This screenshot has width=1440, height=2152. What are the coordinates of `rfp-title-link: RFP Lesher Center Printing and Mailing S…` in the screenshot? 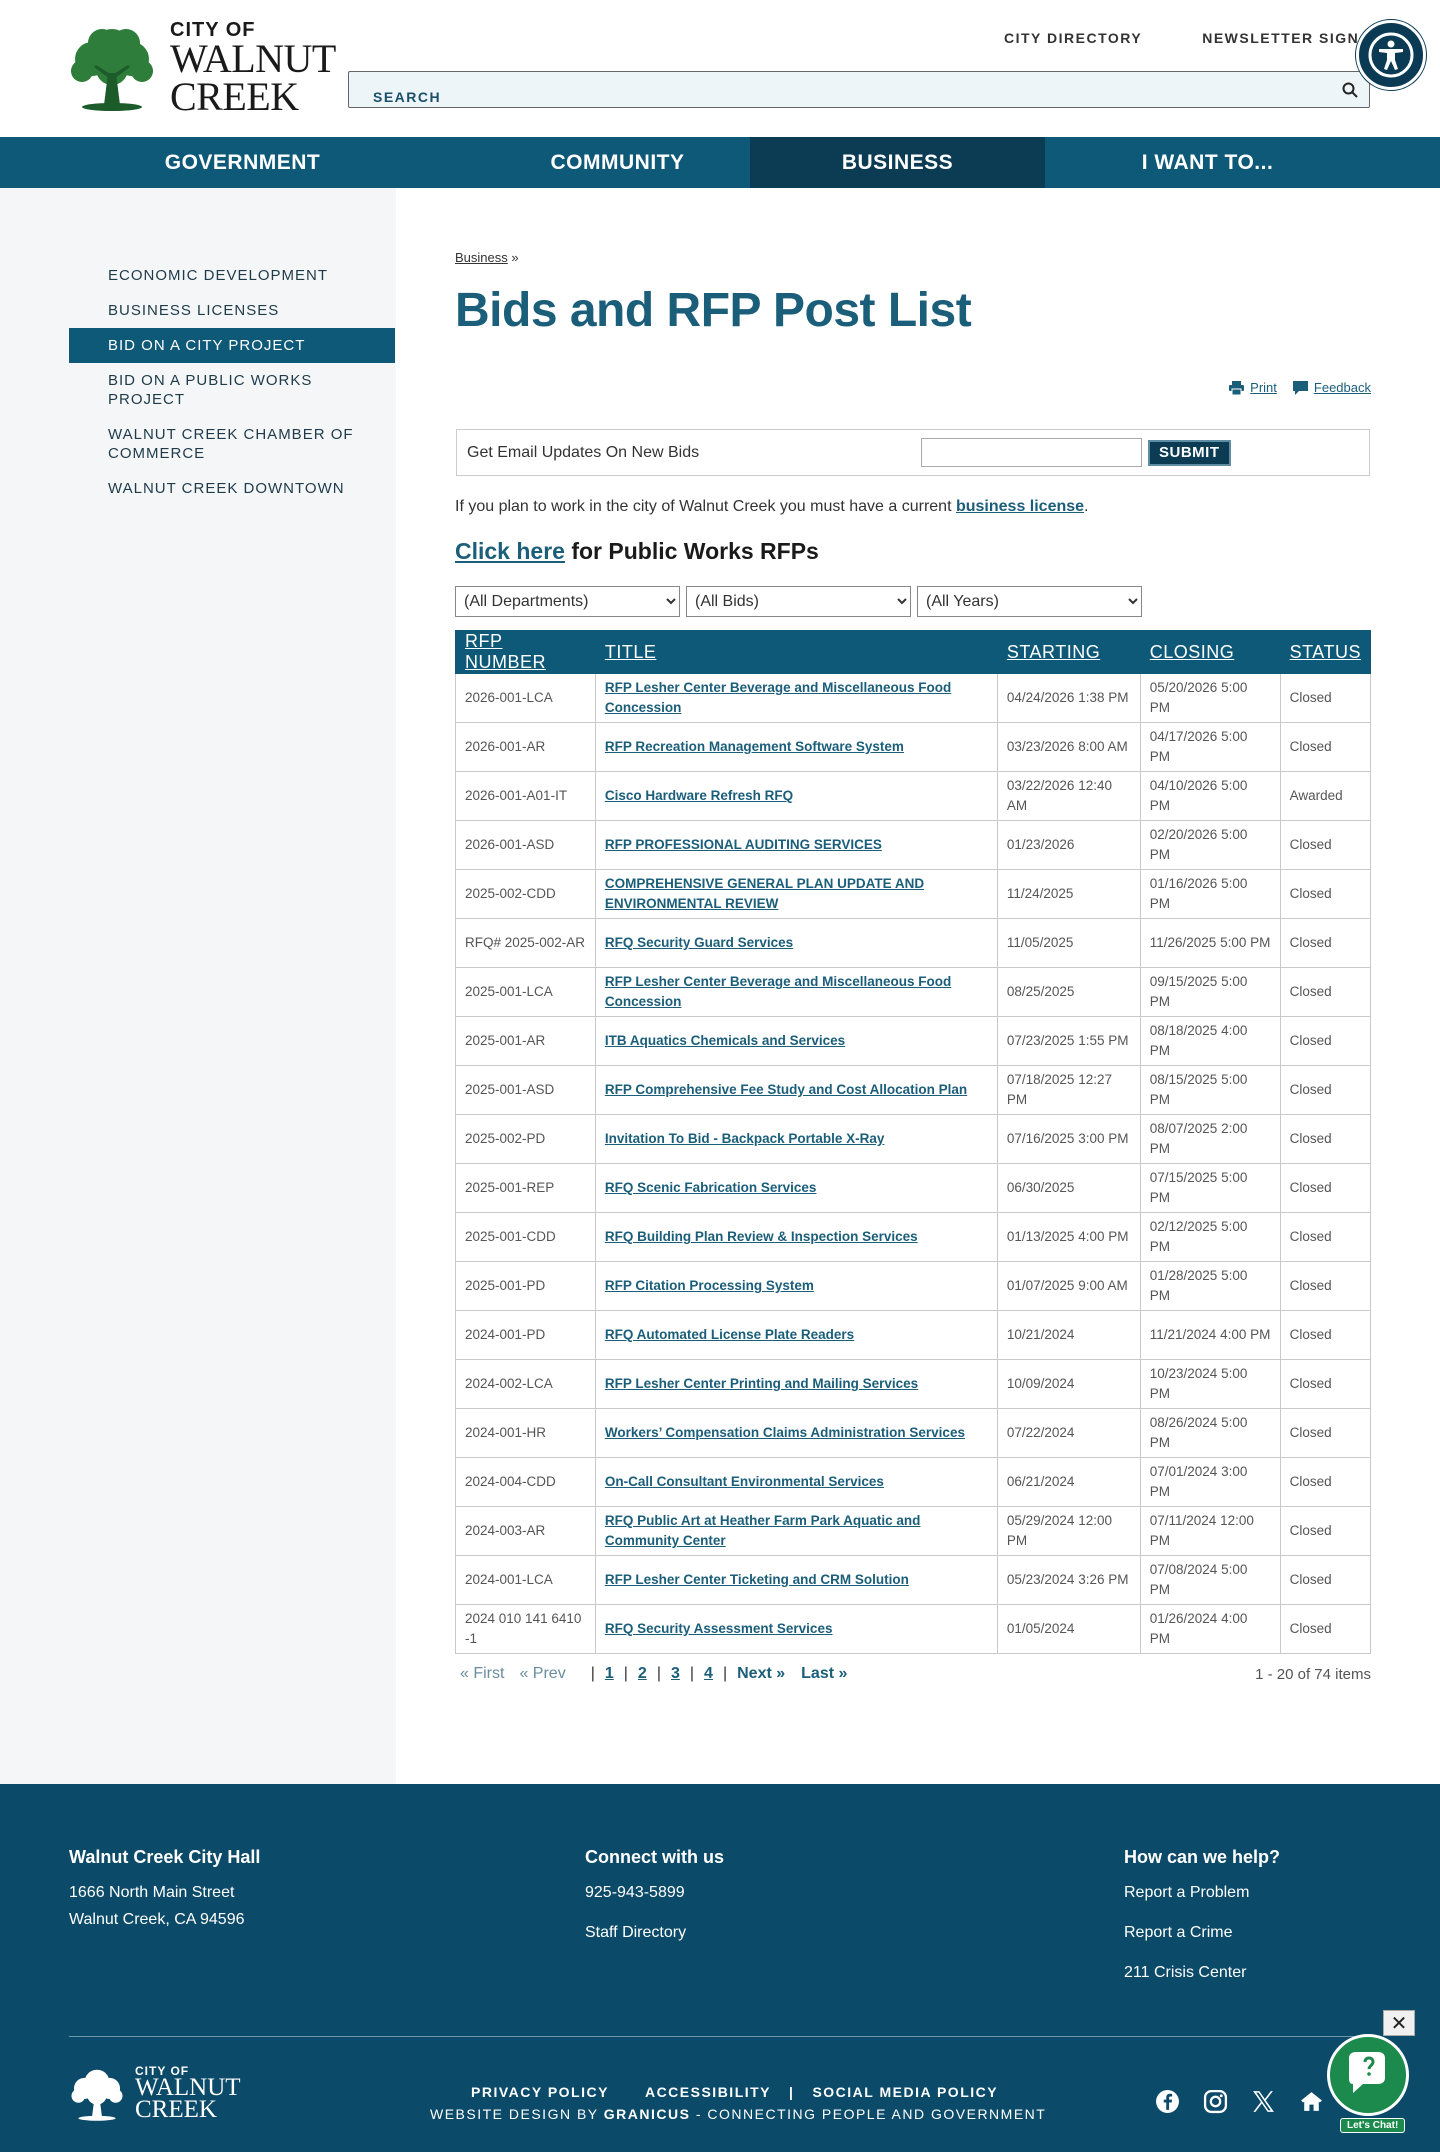 It's located at (761, 1383).